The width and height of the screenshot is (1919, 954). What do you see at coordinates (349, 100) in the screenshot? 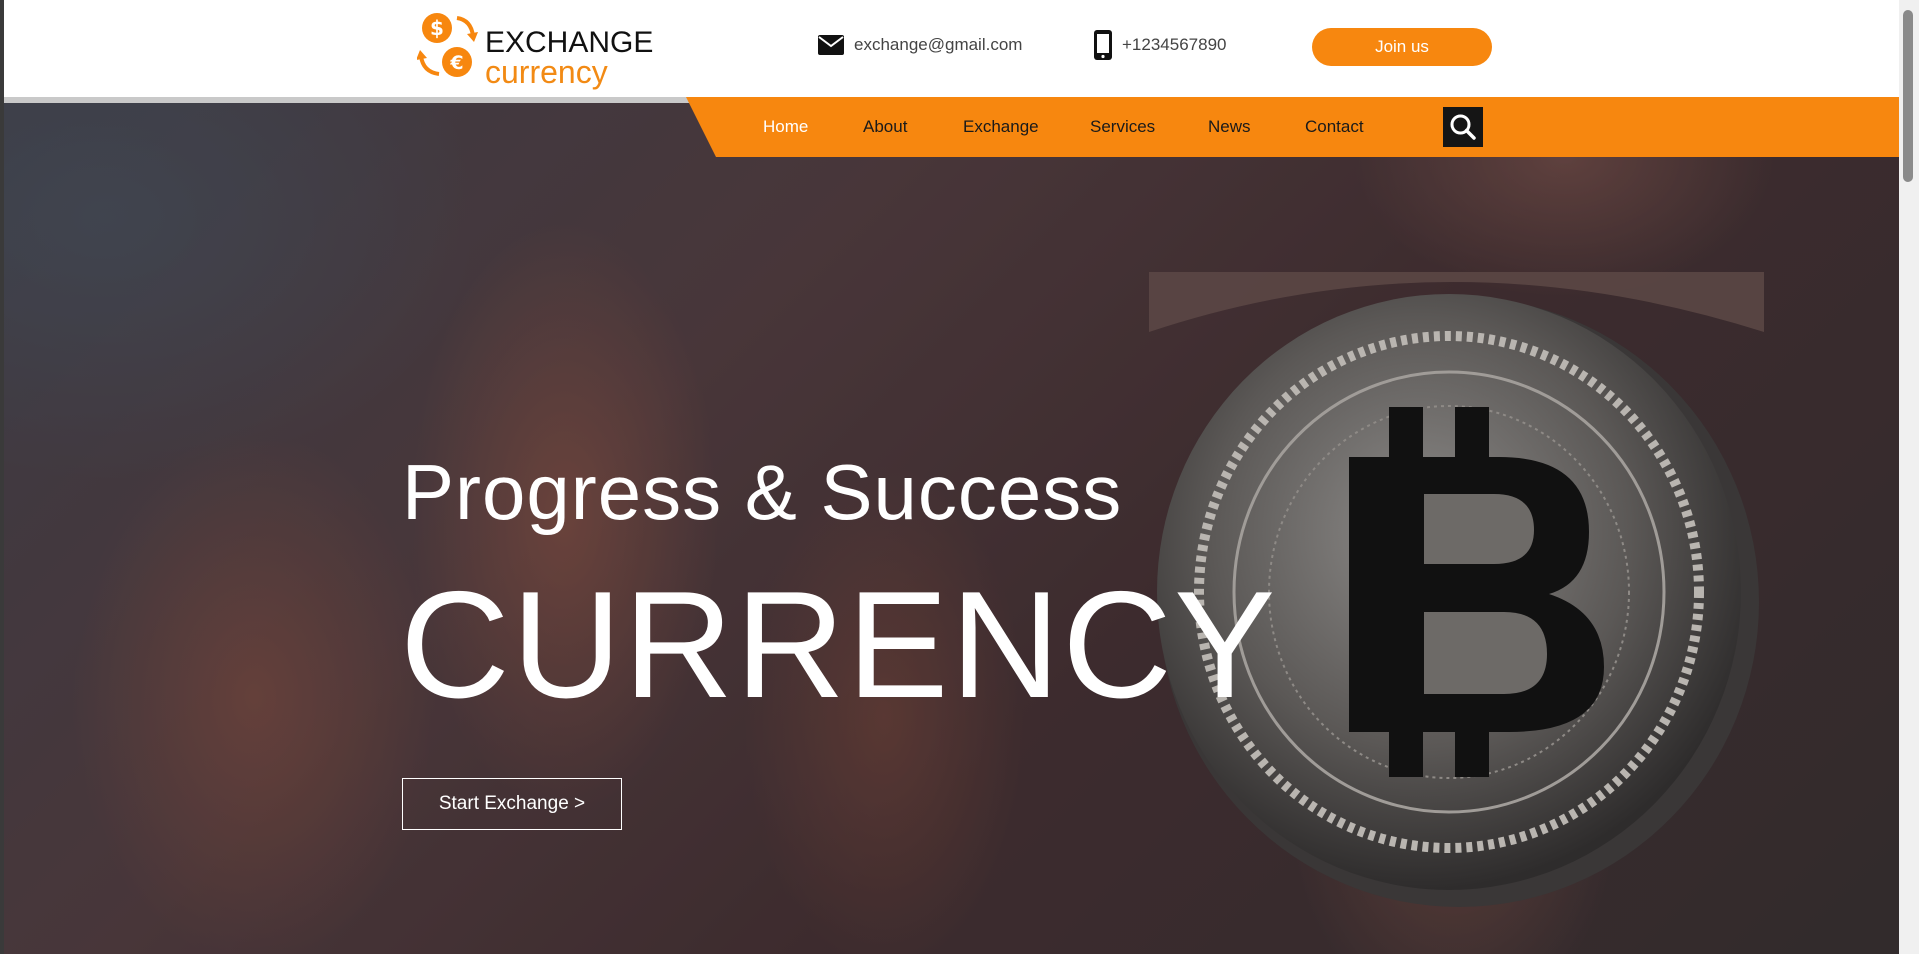
I see `header-divider` at bounding box center [349, 100].